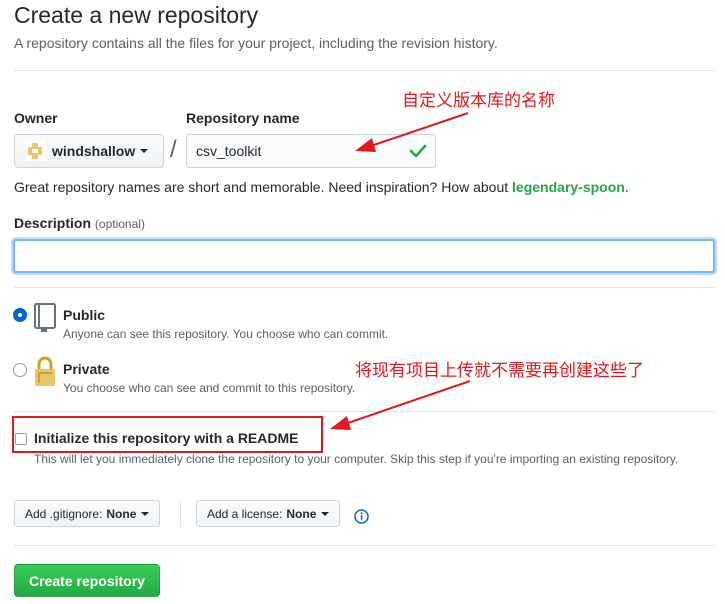 The image size is (725, 604). What do you see at coordinates (400, 271) in the screenshot?
I see `annotation-arrows` at bounding box center [400, 271].